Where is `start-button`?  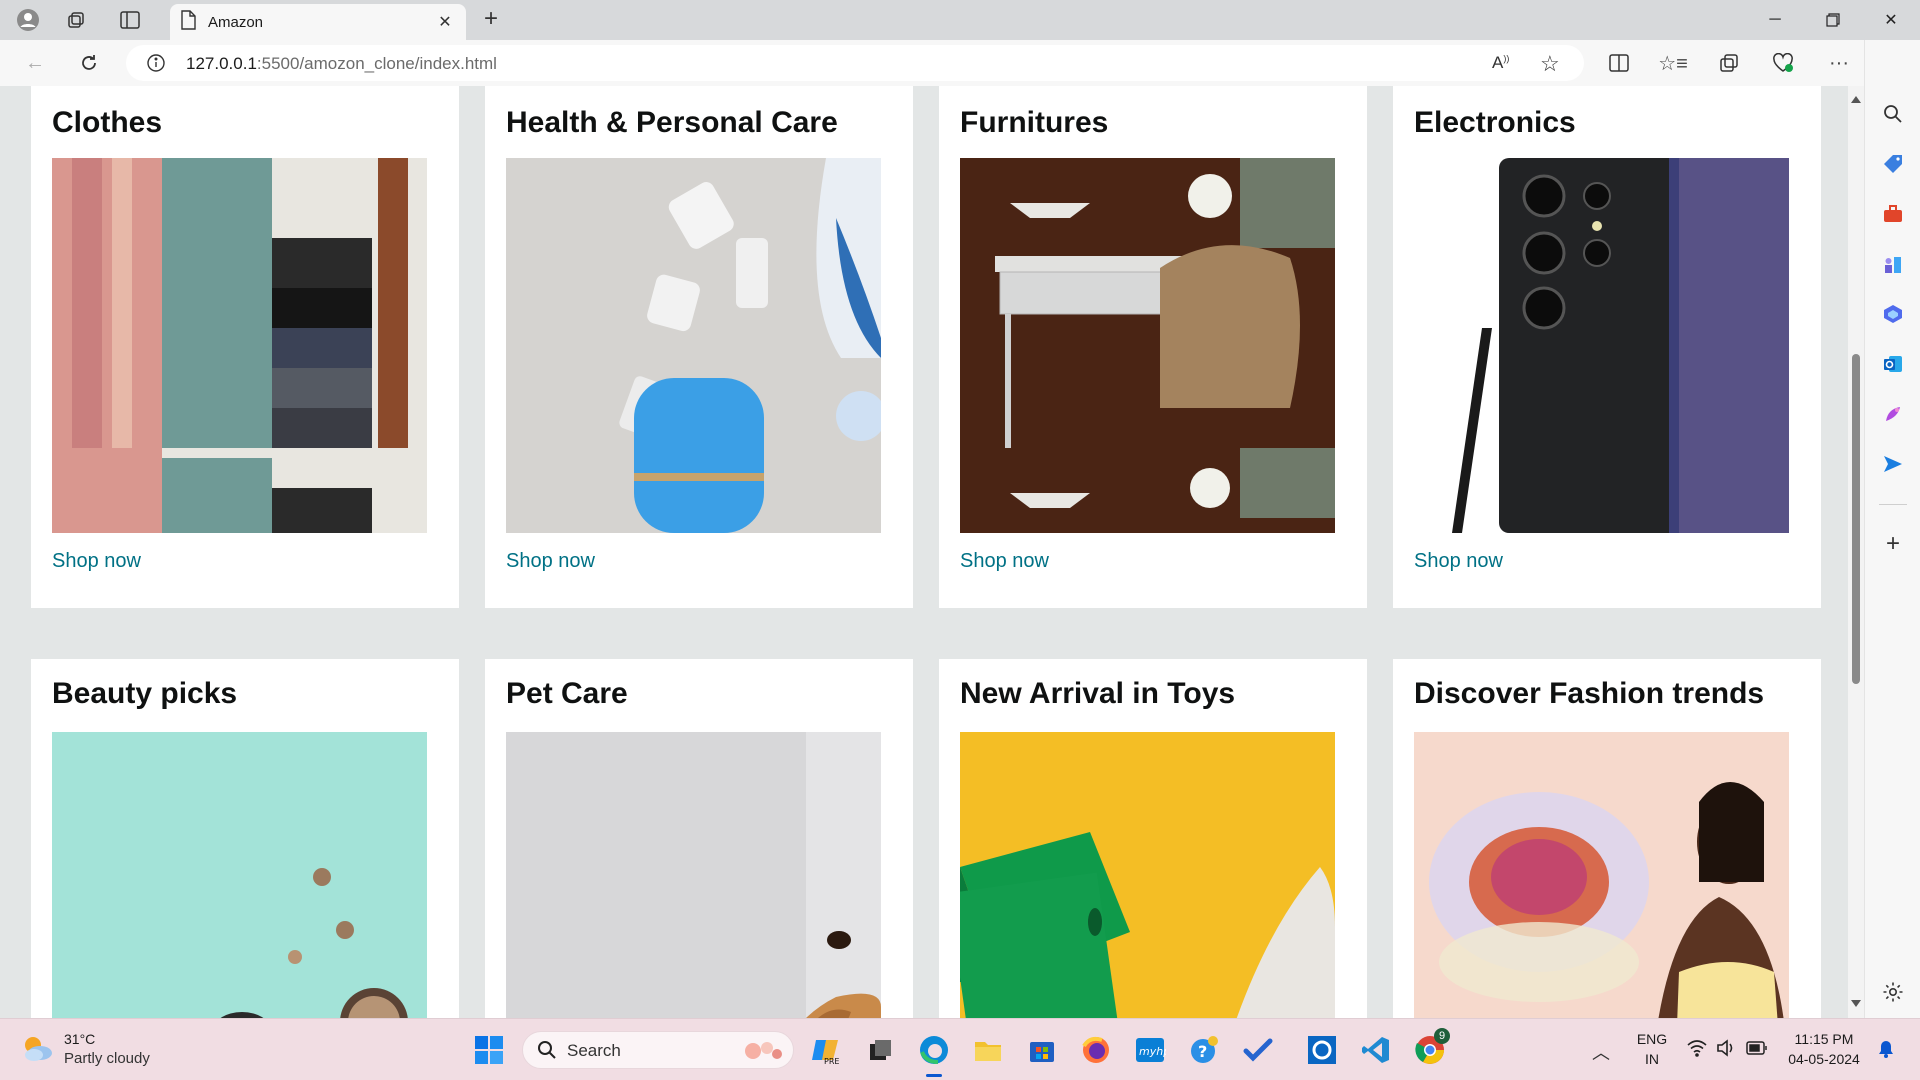 start-button is located at coordinates (489, 1050).